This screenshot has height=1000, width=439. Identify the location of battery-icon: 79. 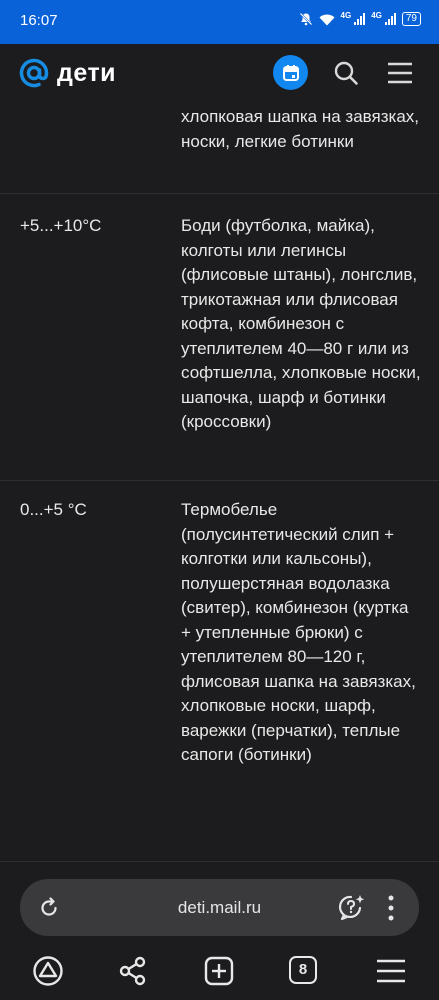
(411, 19).